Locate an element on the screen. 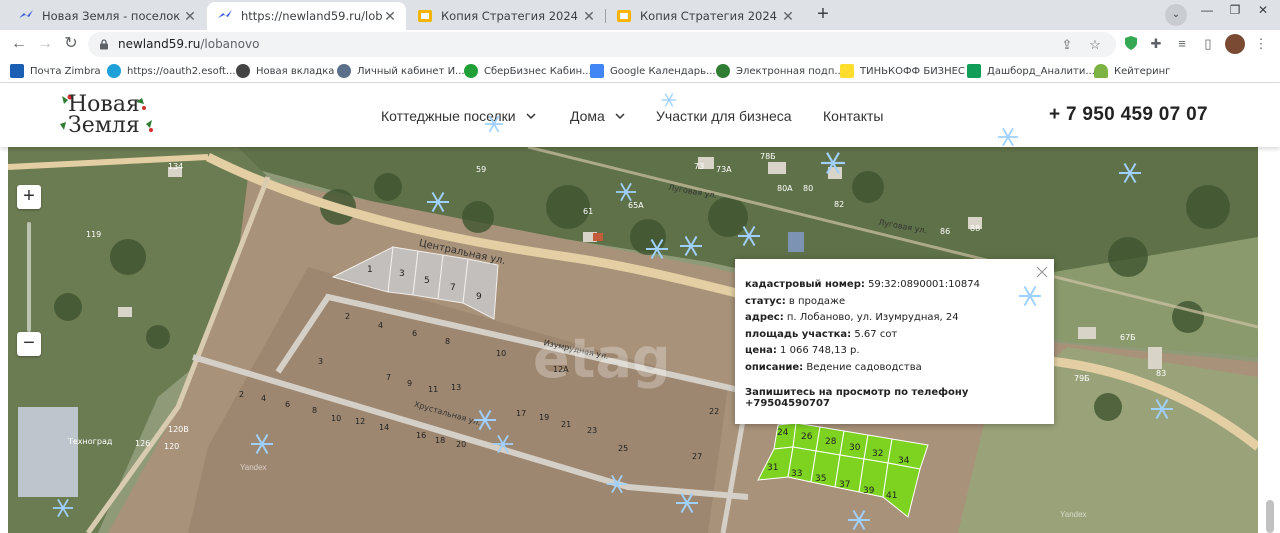 Image resolution: width=1280 pixels, height=533 pixels. available-plot-number: 35 is located at coordinates (820, 479).